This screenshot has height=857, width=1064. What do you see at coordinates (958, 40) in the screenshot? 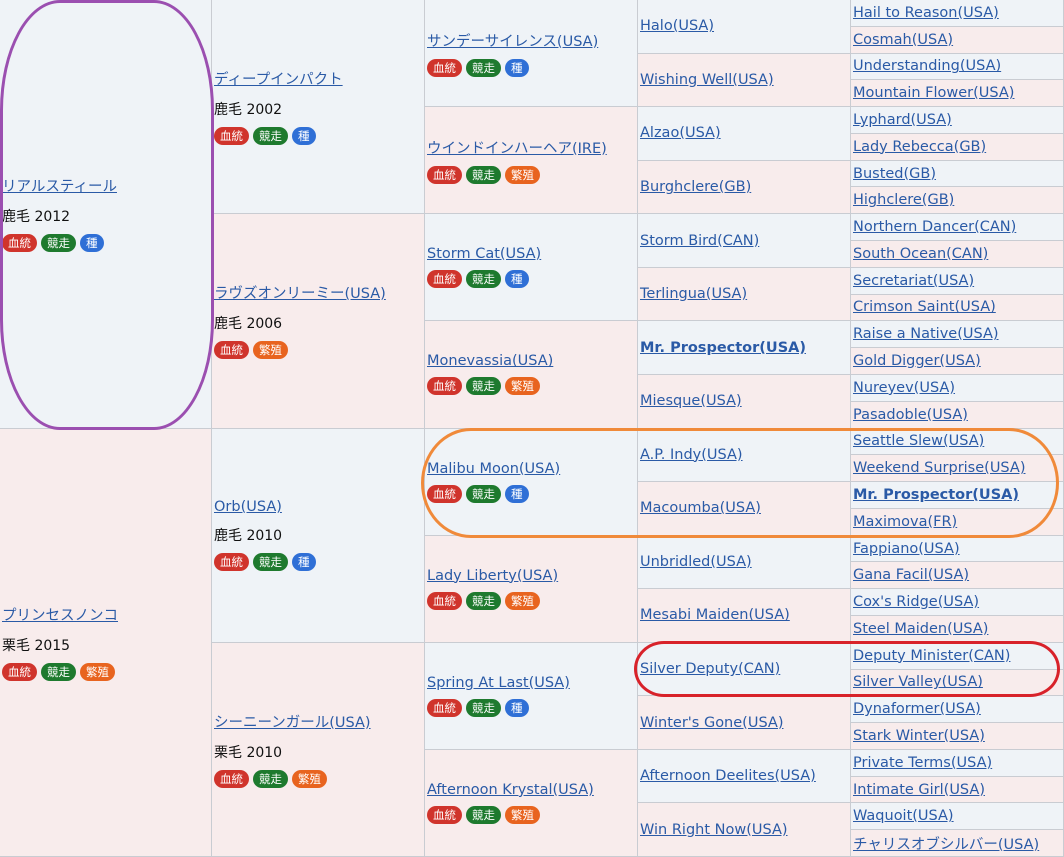
I see `horse-name-link: Cosmah(USA)` at bounding box center [958, 40].